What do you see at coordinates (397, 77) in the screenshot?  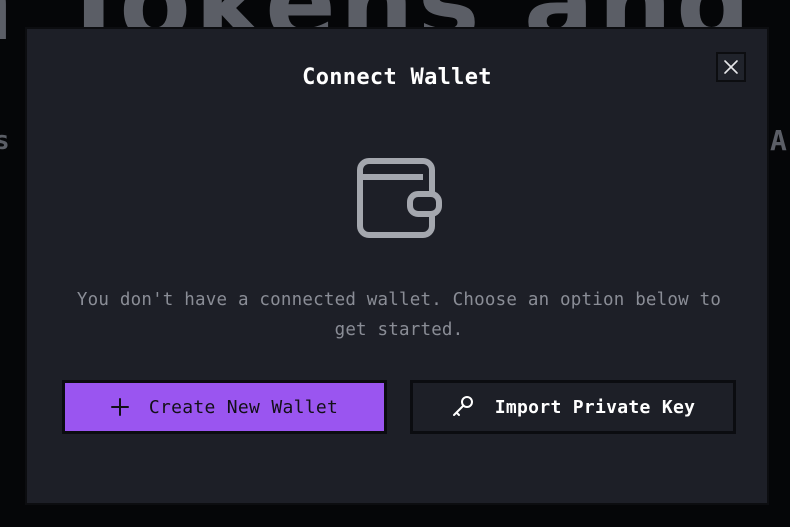 I see `modal-title: Connect Wallet` at bounding box center [397, 77].